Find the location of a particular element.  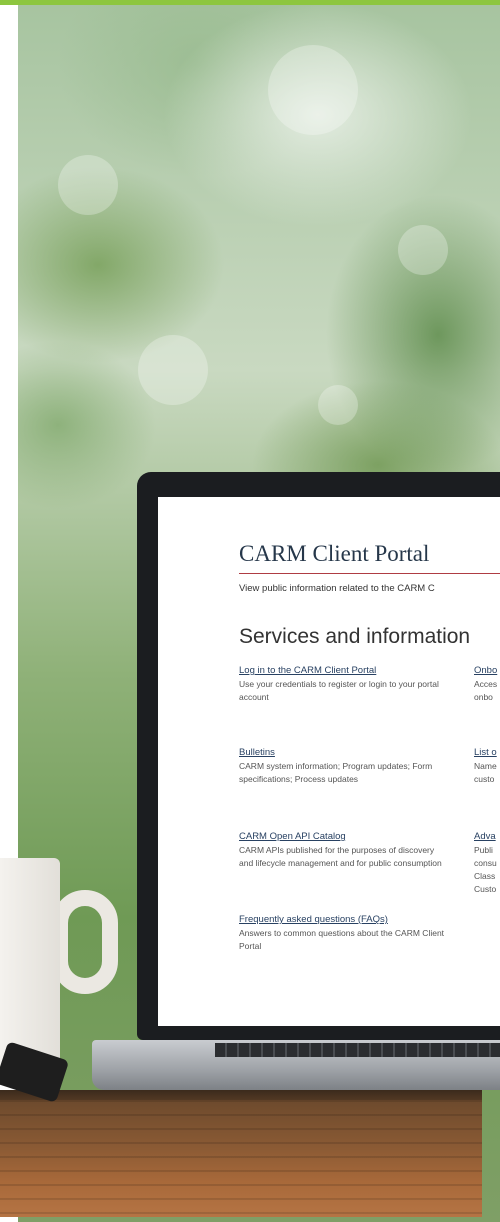

service-description: Name custo is located at coordinates (485, 772).